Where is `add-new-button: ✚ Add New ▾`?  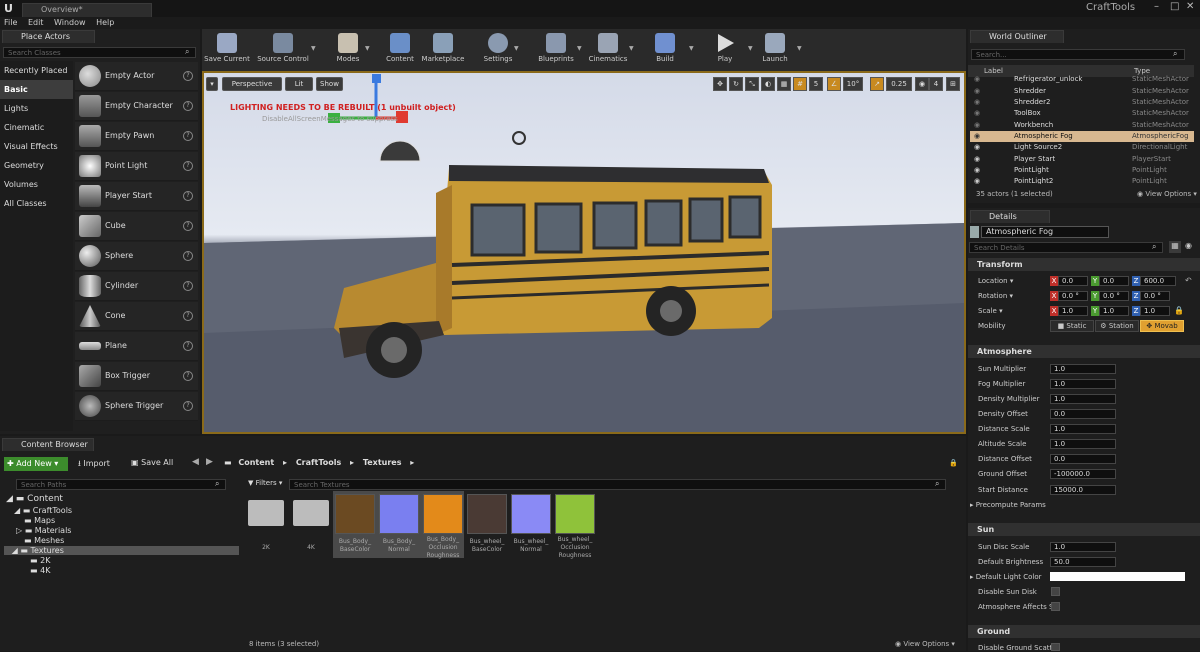
add-new-button: ✚ Add New ▾ is located at coordinates (36, 464).